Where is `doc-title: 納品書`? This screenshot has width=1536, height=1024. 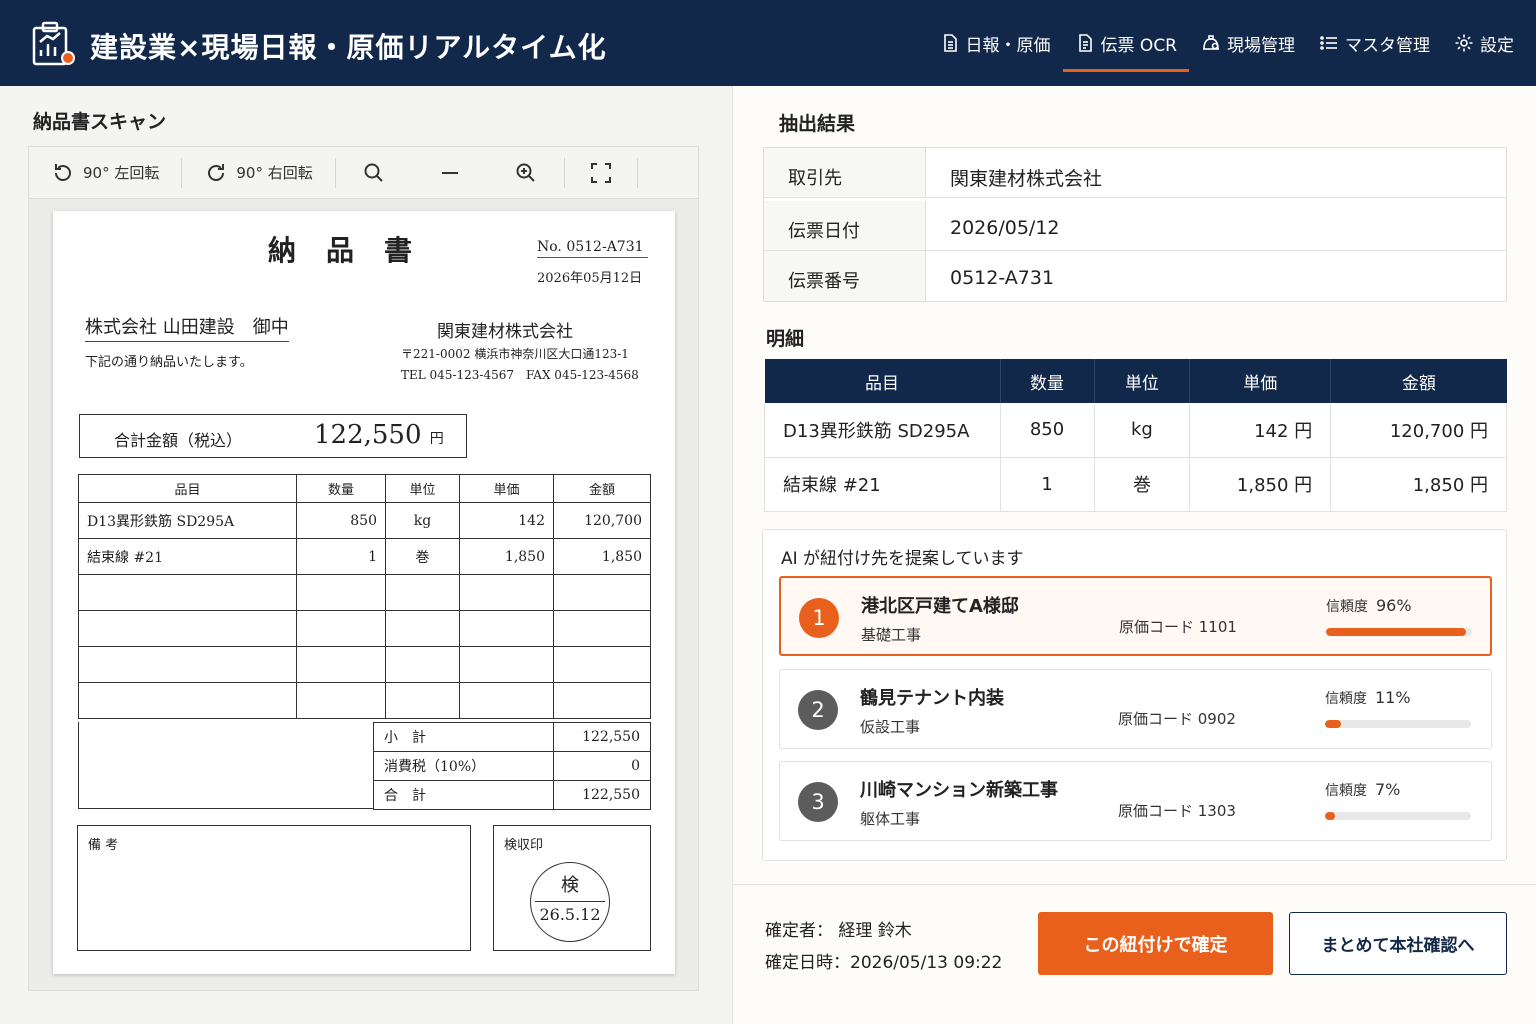
doc-title: 納品書 is located at coordinates (355, 250).